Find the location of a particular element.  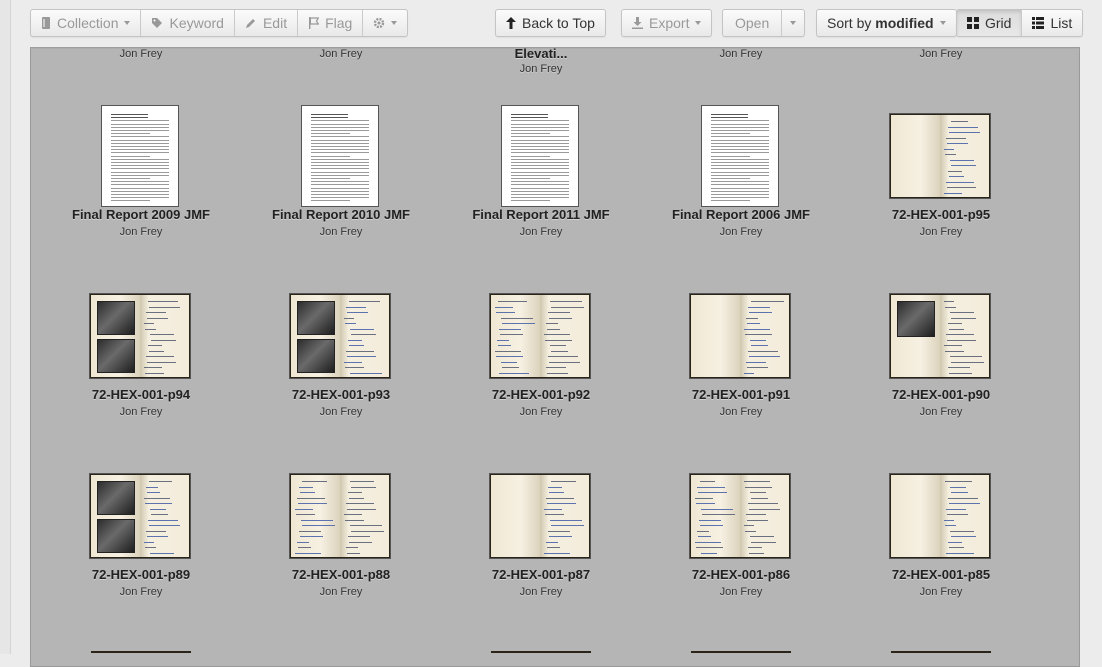

item-title: 72-HEX-001-p94 is located at coordinates (141, 394).